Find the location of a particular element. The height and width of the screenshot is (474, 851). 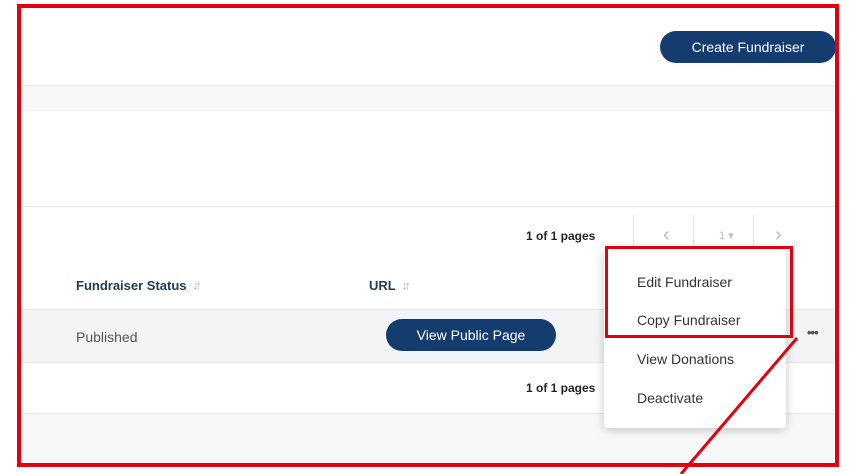

page-select: 1 ▾ is located at coordinates (726, 235).